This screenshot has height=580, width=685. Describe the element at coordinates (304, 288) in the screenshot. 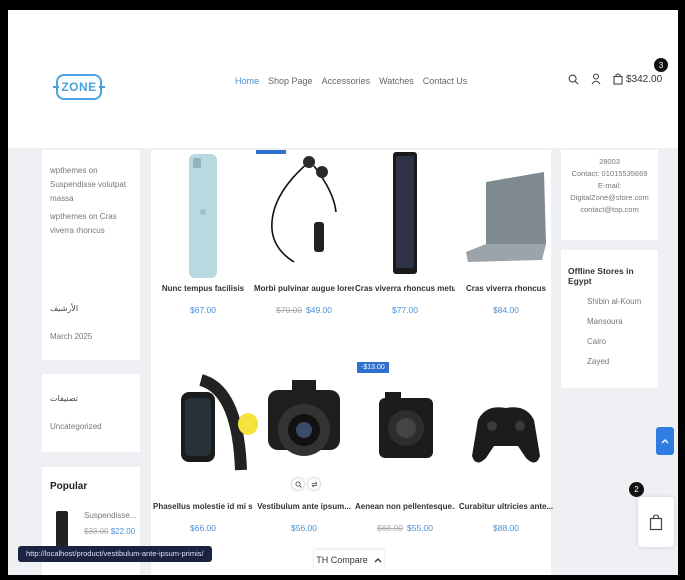

I see `product-name: Morbi pulvinar augue lorem` at that location.